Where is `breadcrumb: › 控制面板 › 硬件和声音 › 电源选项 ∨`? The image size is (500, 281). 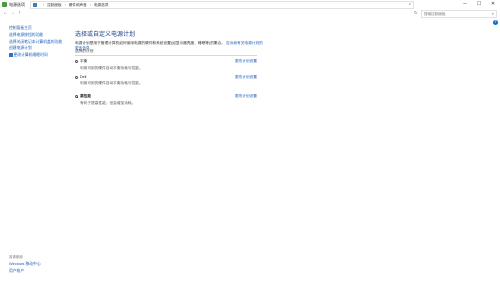 breadcrumb: › 控制面板 › 硬件和声音 › 电源选项 ∨ is located at coordinates (222, 5).